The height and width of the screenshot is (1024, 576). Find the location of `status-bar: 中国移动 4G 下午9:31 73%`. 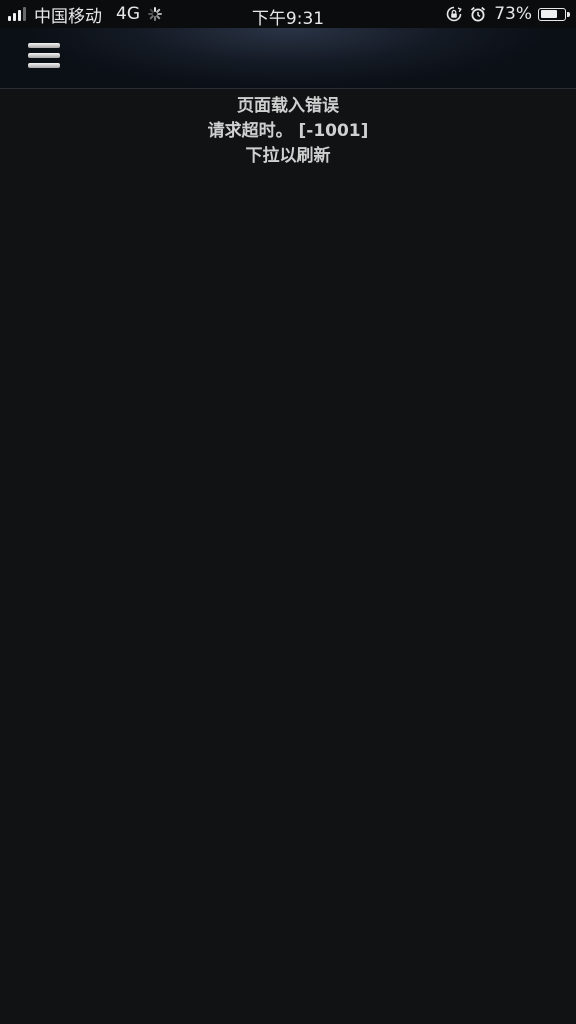

status-bar: 中国移动 4G 下午9:31 73% is located at coordinates (288, 14).